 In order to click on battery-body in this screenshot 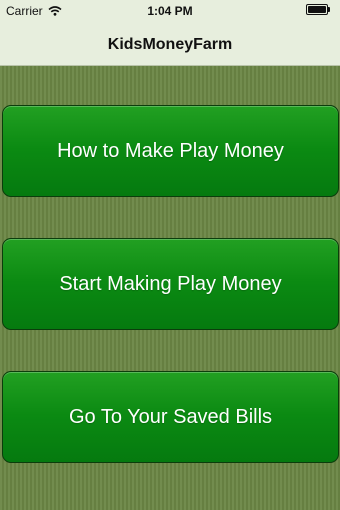, I will do `click(317, 9)`.